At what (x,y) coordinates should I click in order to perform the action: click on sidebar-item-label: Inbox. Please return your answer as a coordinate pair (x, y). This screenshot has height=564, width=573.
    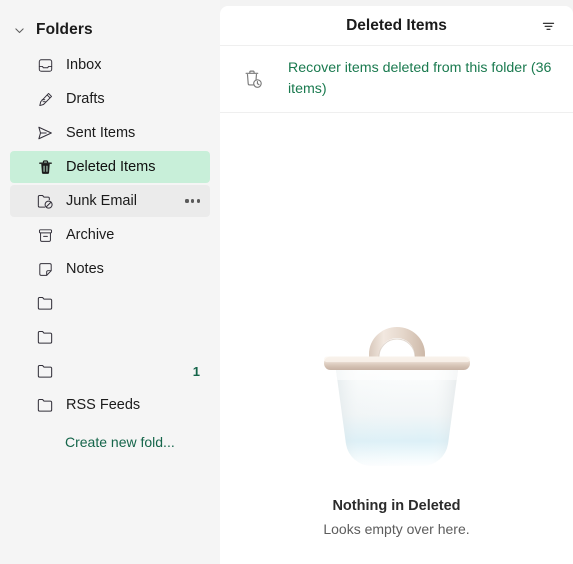
    Looking at the image, I should click on (84, 65).